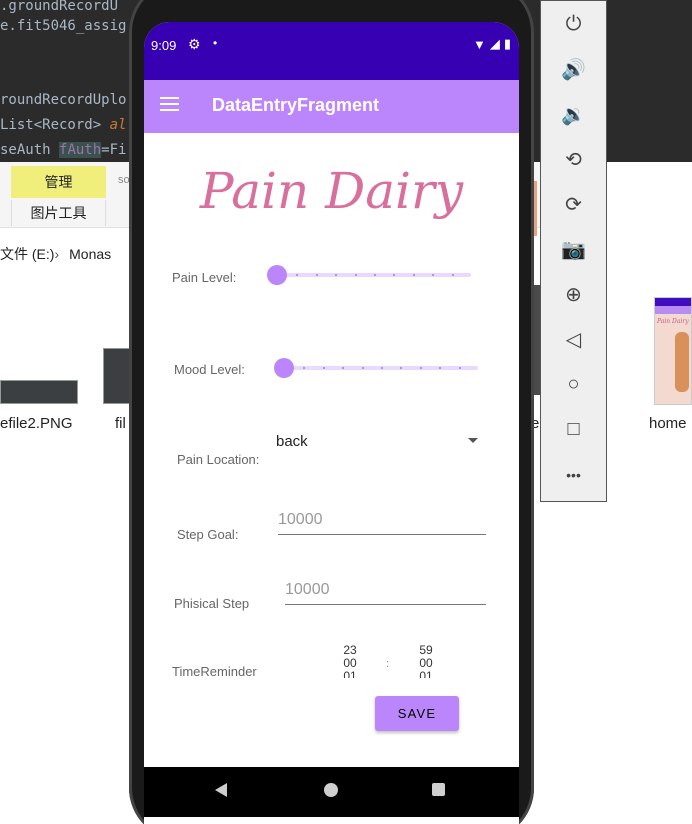 The width and height of the screenshot is (692, 824). I want to click on minute-picker: 59 00 01, so click(426, 661).